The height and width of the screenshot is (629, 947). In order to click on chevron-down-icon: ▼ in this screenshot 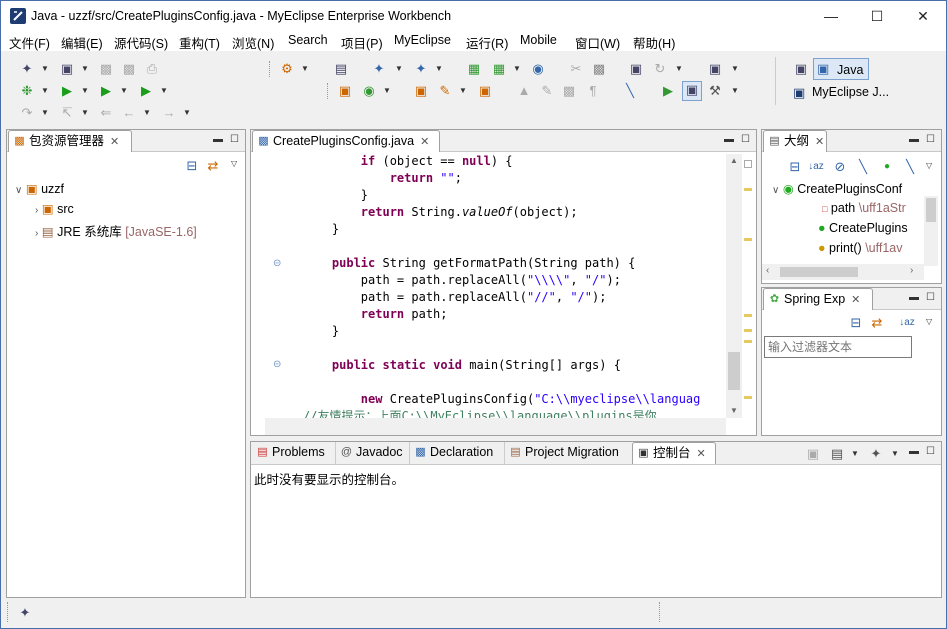, I will do `click(85, 69)`.